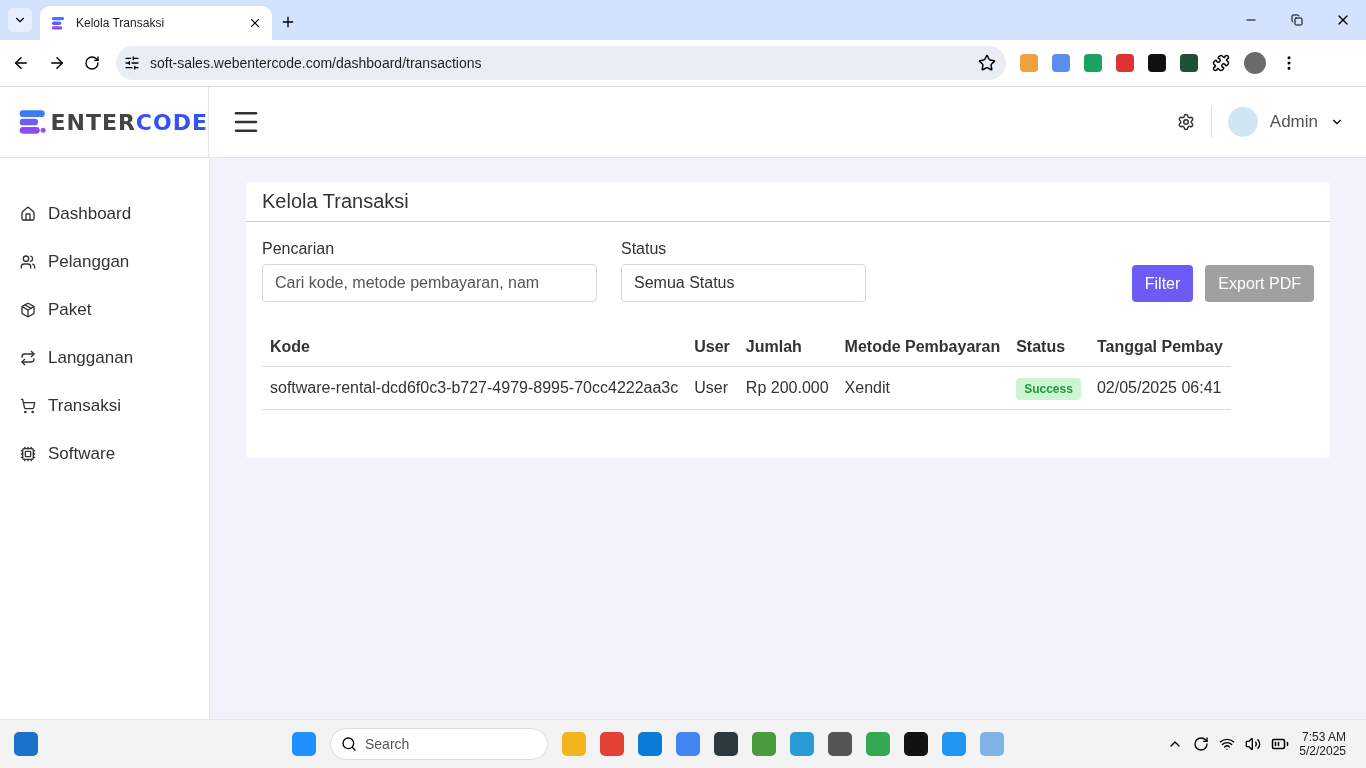 Image resolution: width=1366 pixels, height=768 pixels. What do you see at coordinates (987, 63) in the screenshot?
I see `bookmark-star-icon` at bounding box center [987, 63].